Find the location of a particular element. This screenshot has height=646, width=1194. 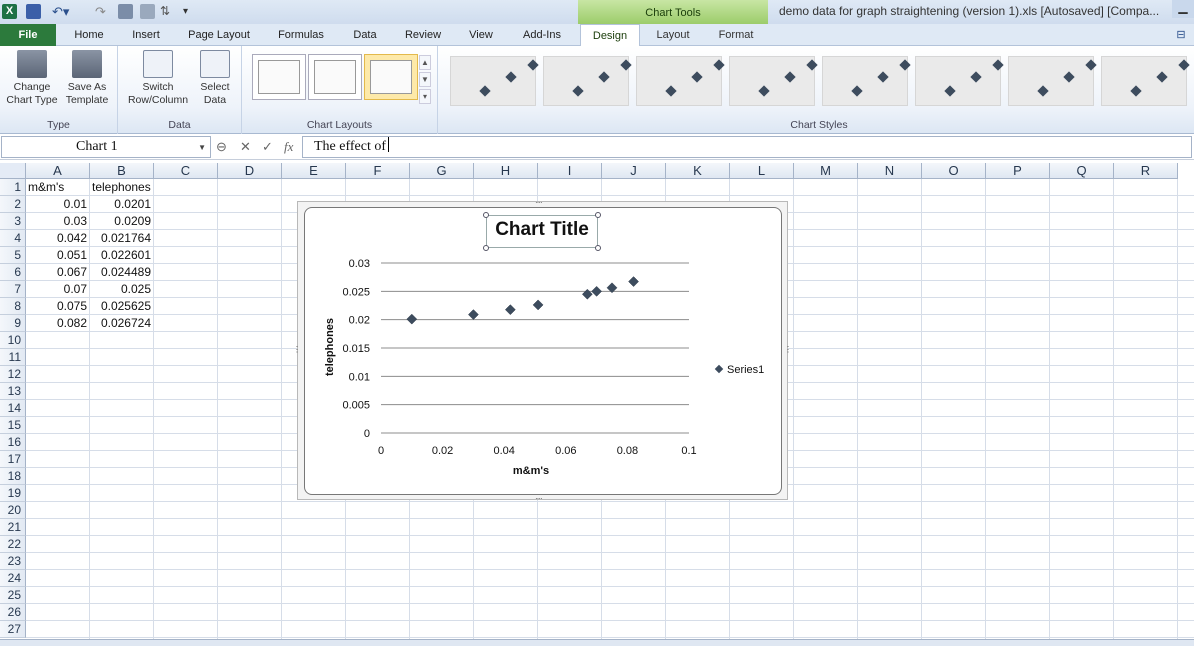

row-header-10: 10 is located at coordinates (13, 340).